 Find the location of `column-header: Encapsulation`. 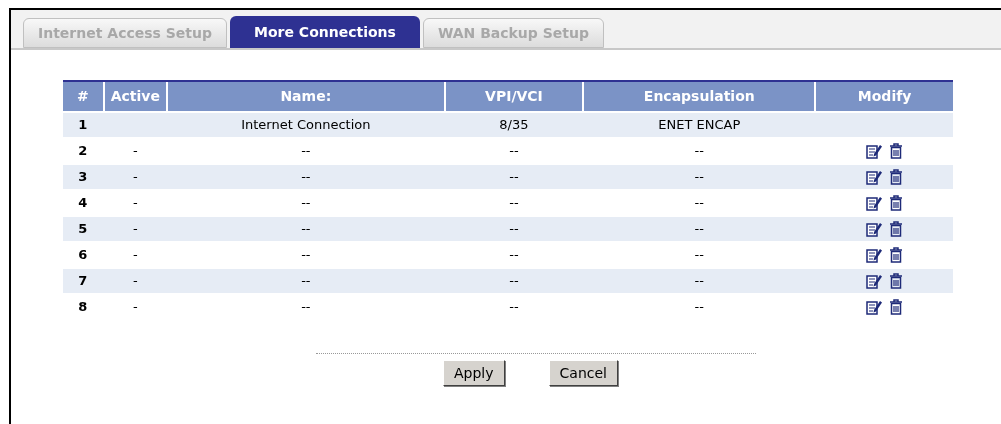

column-header: Encapsulation is located at coordinates (699, 96).